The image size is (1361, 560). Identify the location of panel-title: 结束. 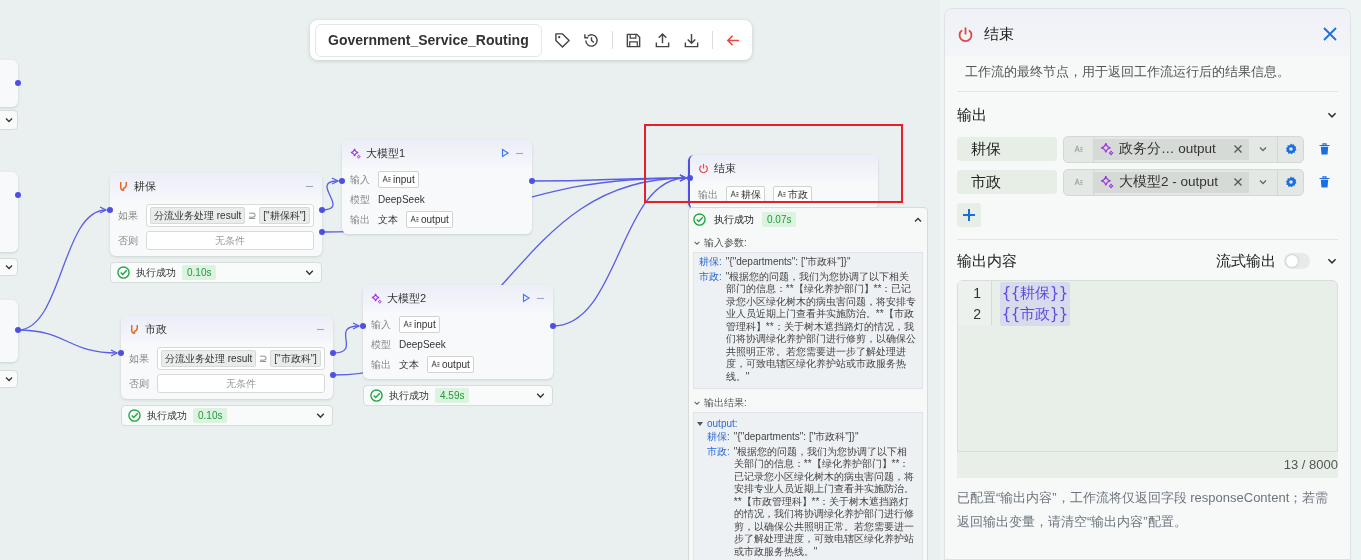
(999, 34).